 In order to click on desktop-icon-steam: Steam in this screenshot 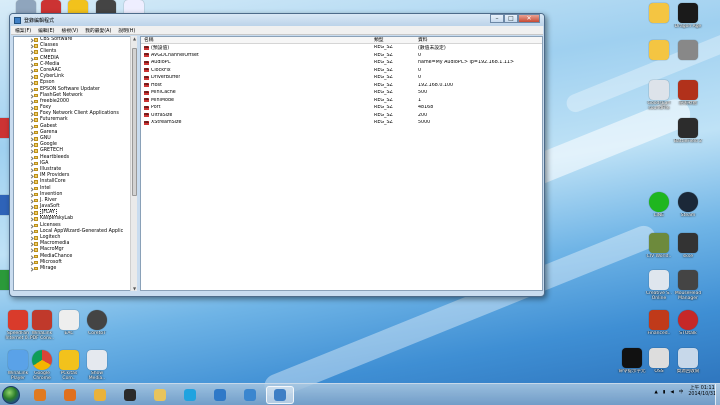, I will do `click(688, 205)`.